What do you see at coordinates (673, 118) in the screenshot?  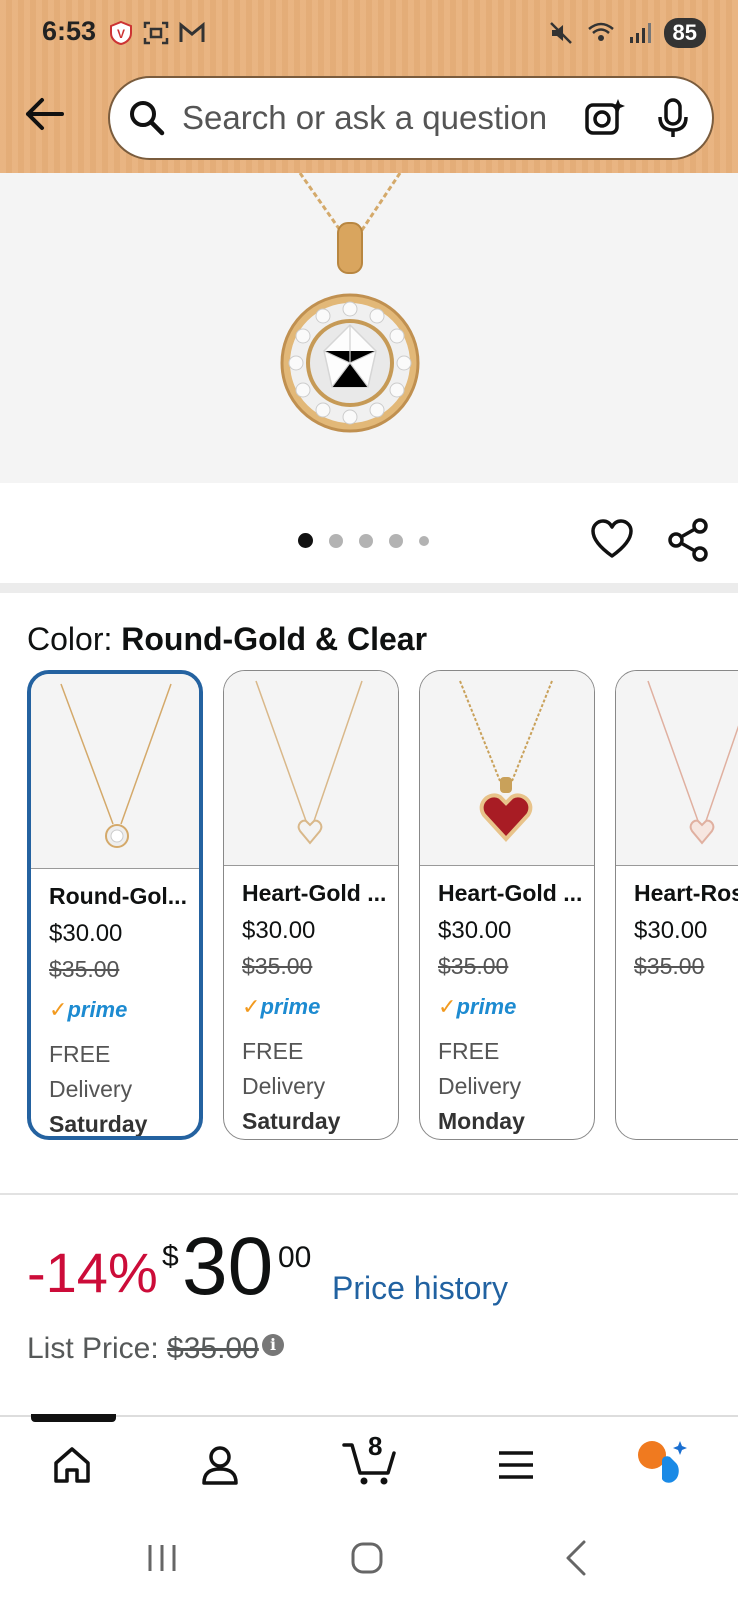 I see `microphone-icon` at bounding box center [673, 118].